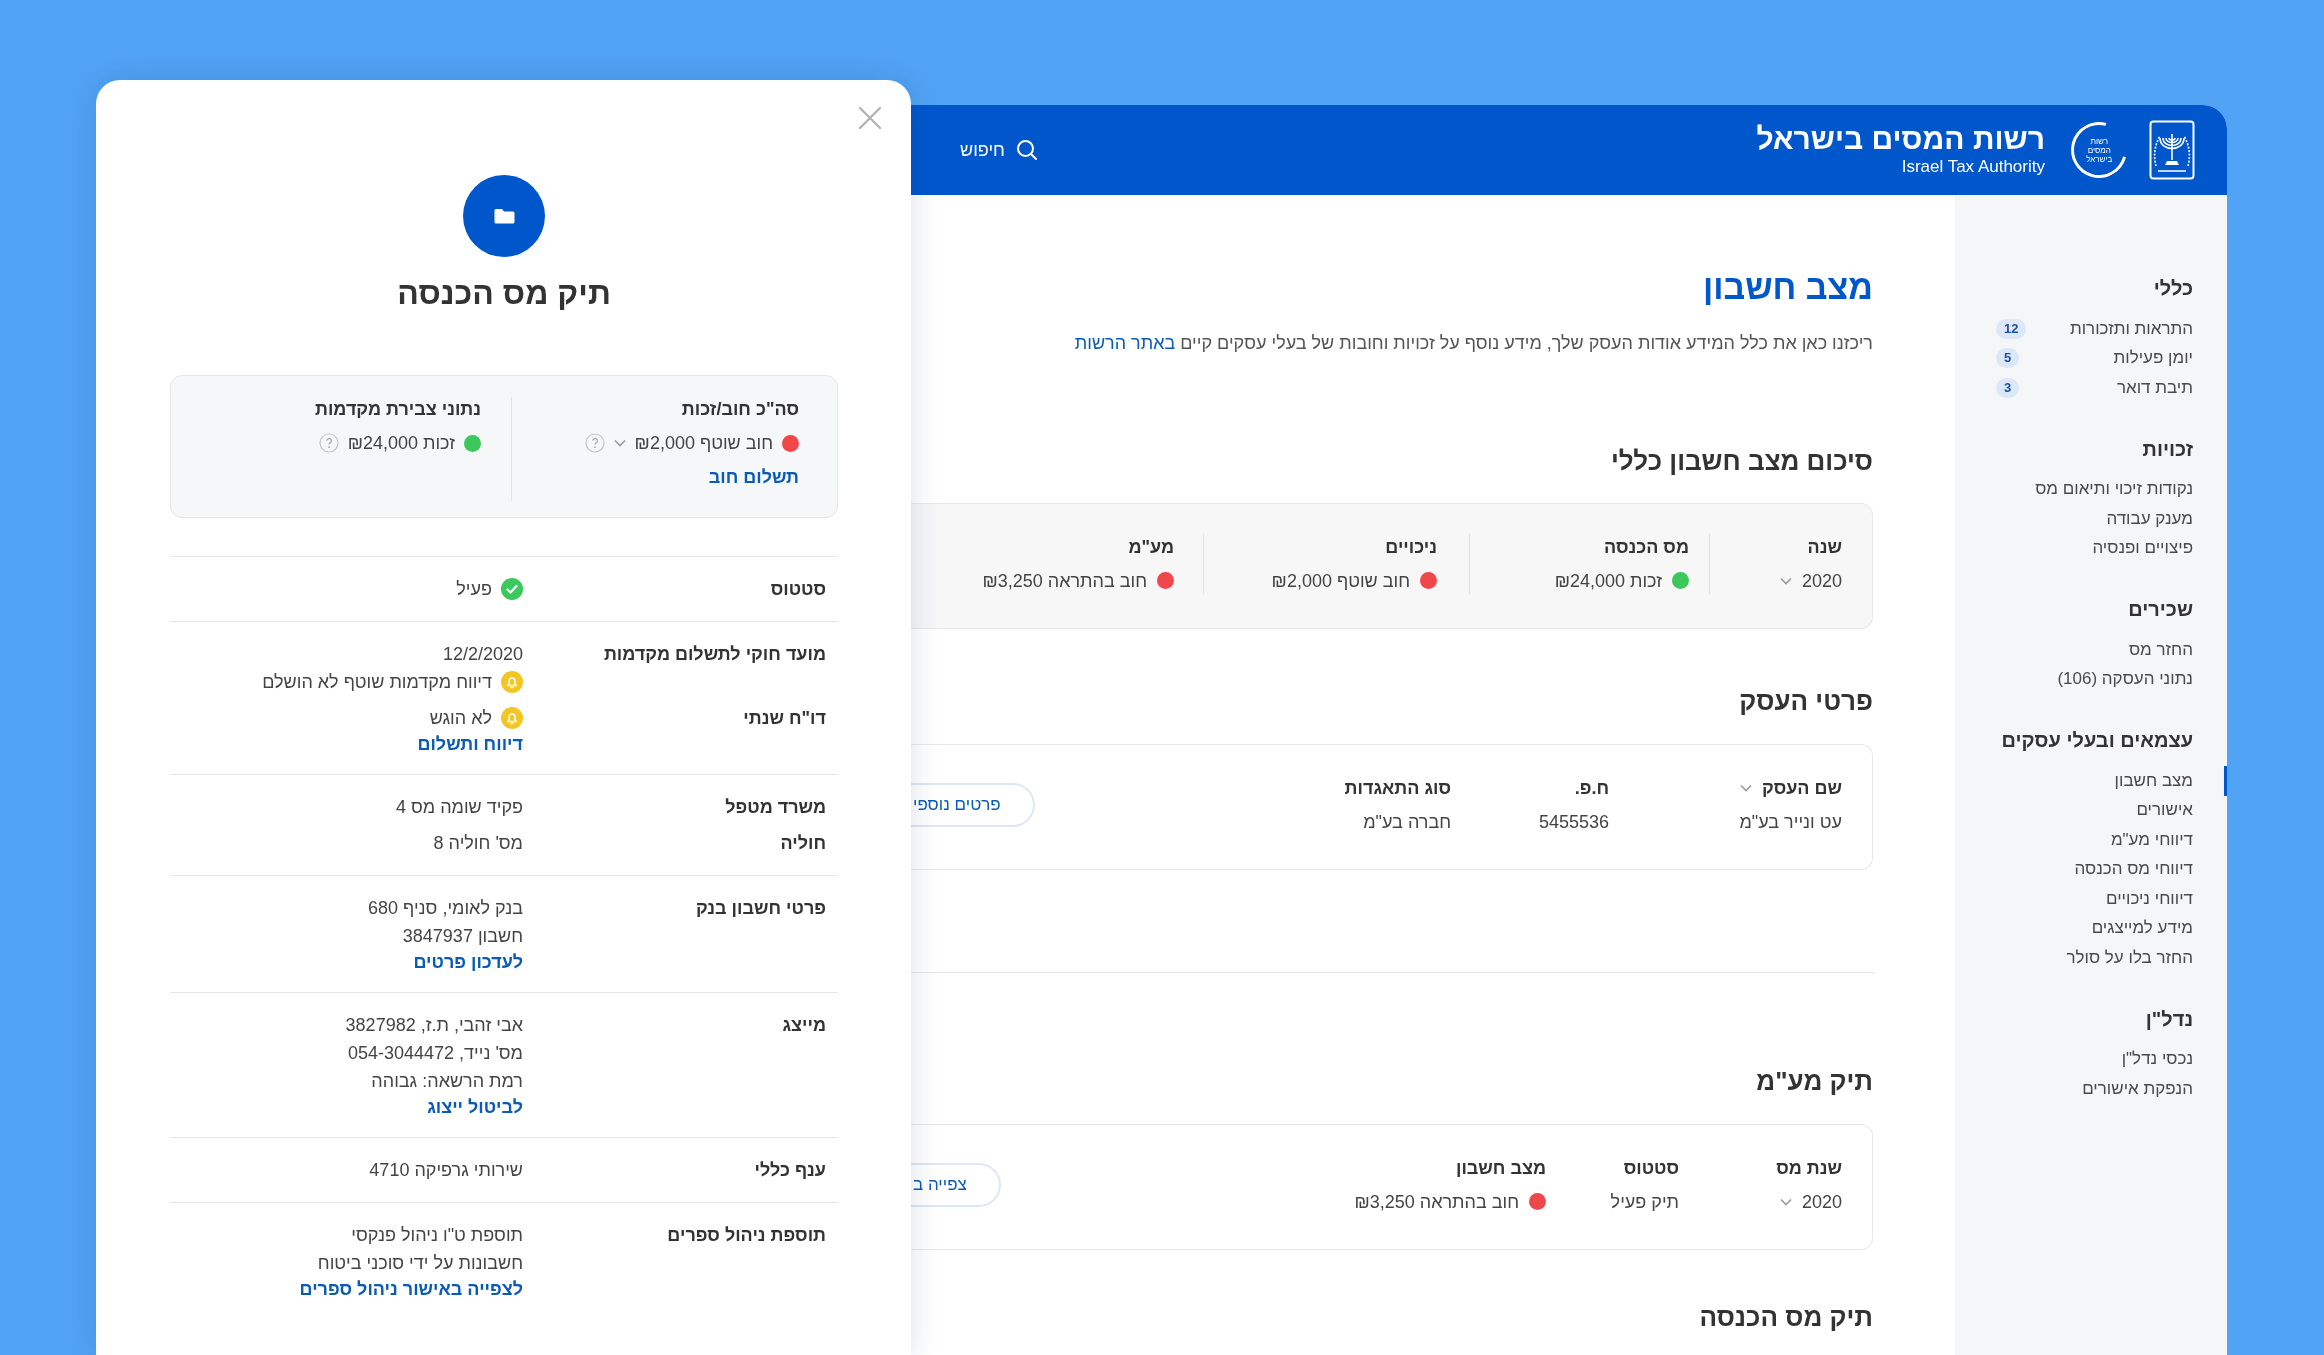 Image resolution: width=2324 pixels, height=1355 pixels. Describe the element at coordinates (462, 936) in the screenshot. I see `field-value: חשבון 3847937` at that location.